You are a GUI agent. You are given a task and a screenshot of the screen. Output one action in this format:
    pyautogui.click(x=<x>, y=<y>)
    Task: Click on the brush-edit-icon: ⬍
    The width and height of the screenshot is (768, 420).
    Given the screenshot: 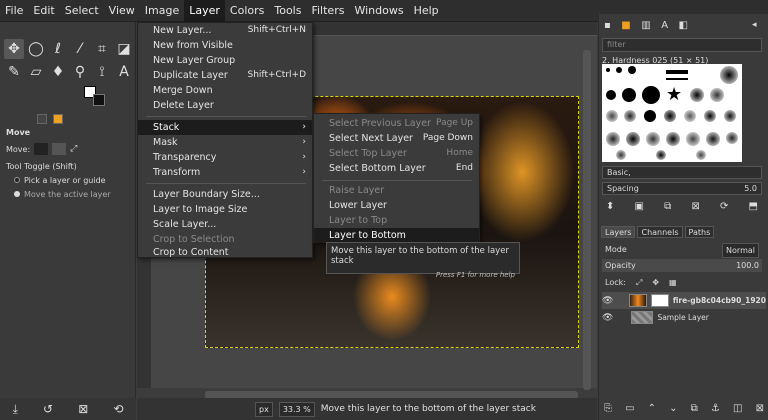 What is the action you would take?
    pyautogui.click(x=610, y=206)
    